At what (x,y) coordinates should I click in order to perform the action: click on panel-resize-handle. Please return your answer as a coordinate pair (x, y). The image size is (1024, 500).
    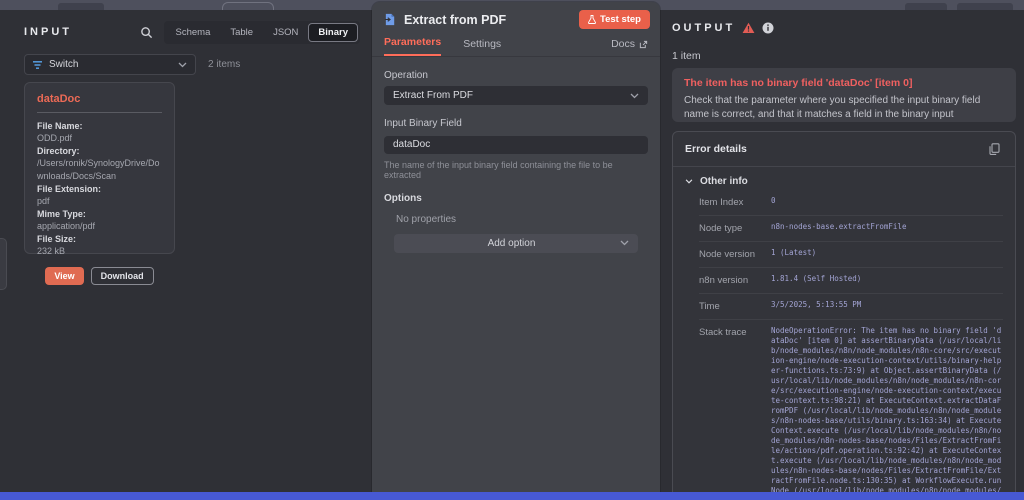
    Looking at the image, I should click on (3, 264).